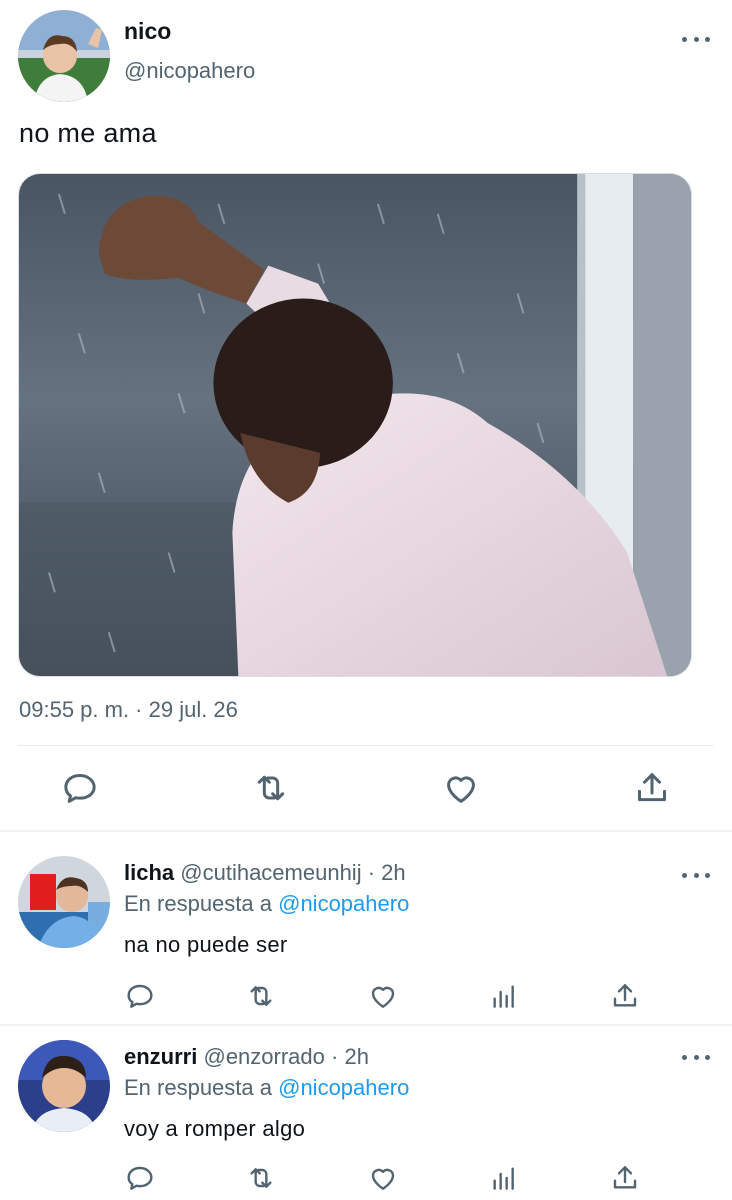  Describe the element at coordinates (206, 944) in the screenshot. I see `reply-text: na no puede ser` at that location.